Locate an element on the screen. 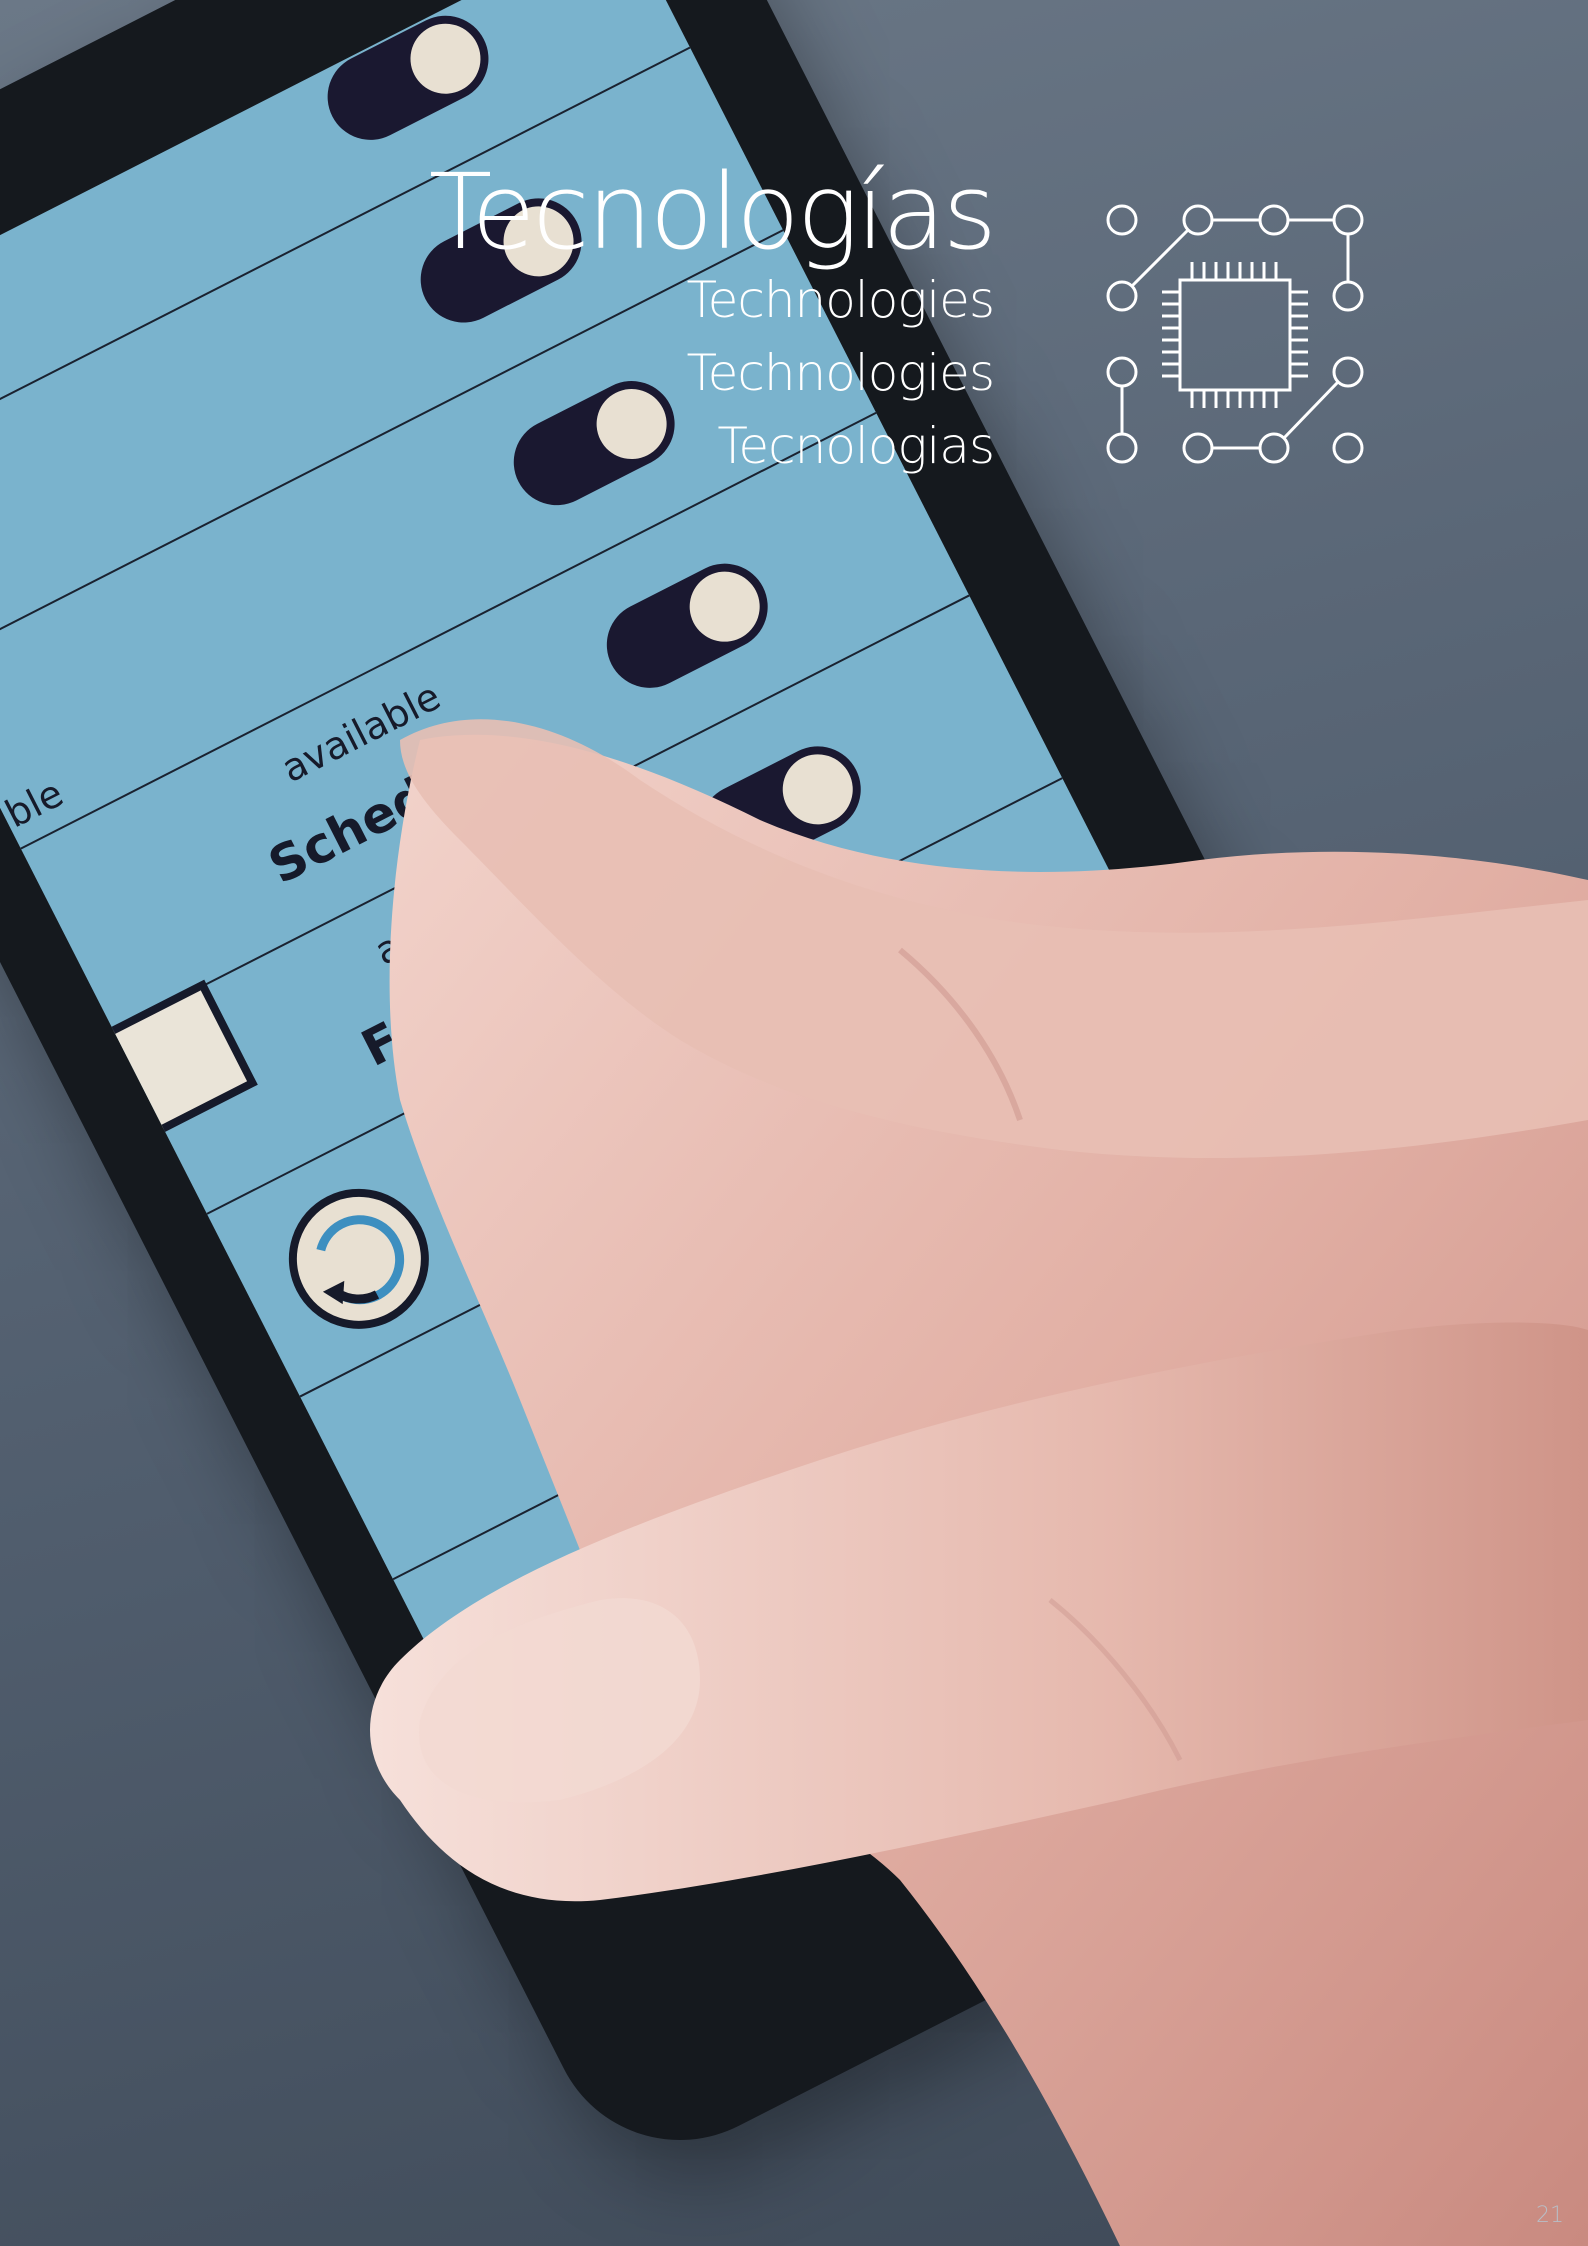 The image size is (1588, 2246). factory-reset-toggle is located at coordinates (780, 808).